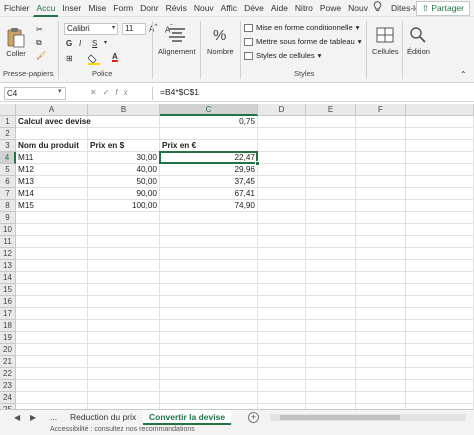  What do you see at coordinates (124, 290) in the screenshot?
I see `cell-b15` at bounding box center [124, 290].